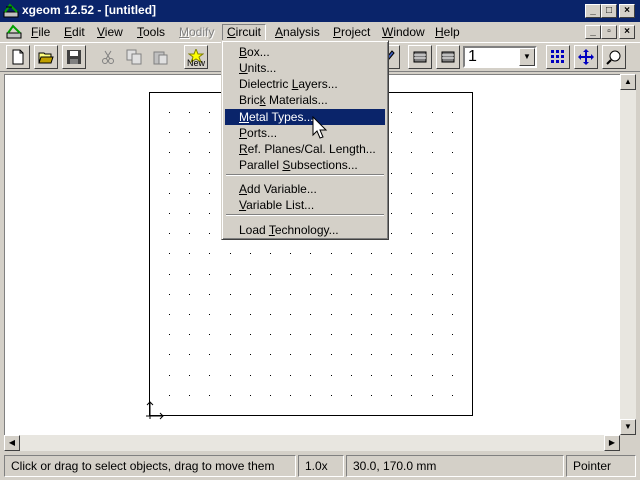 The height and width of the screenshot is (480, 640). Describe the element at coordinates (628, 82) in the screenshot. I see `scroll-up-icon: ▲` at that location.